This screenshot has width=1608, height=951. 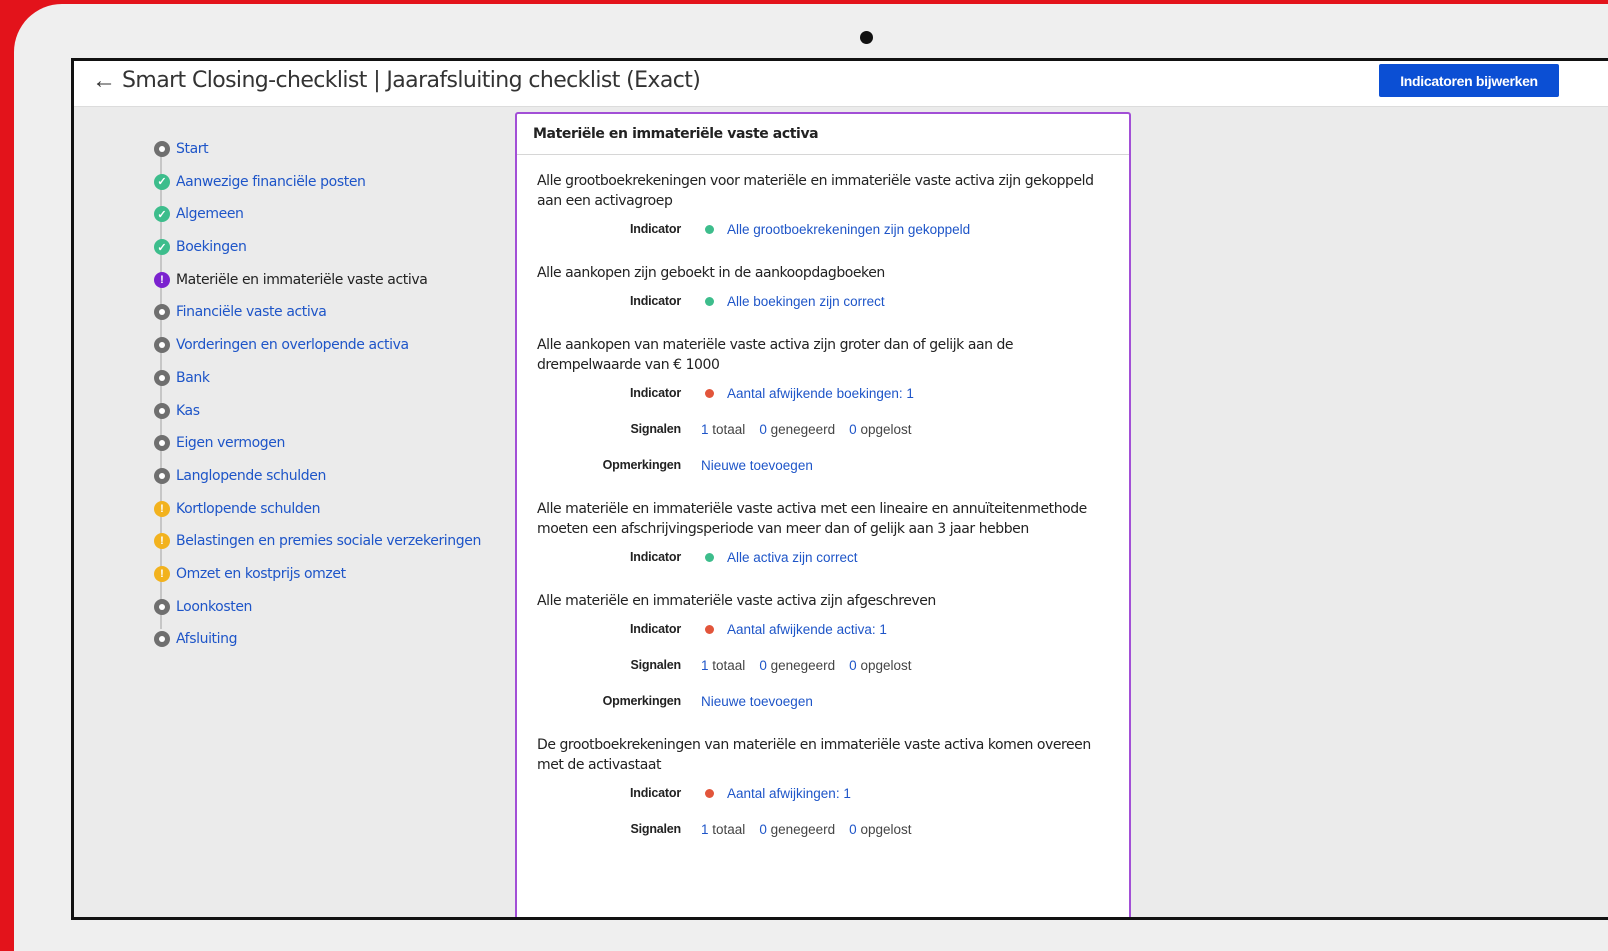 What do you see at coordinates (334, 353) in the screenshot?
I see `step-item: Vorderingen en overlopende activa` at bounding box center [334, 353].